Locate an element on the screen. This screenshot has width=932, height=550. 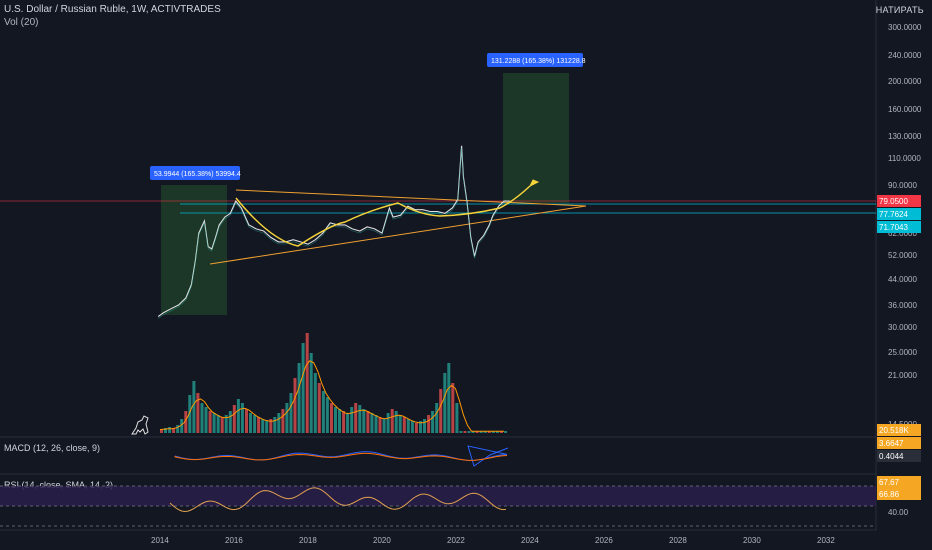
time-tick-label: 2030 is located at coordinates (752, 540).